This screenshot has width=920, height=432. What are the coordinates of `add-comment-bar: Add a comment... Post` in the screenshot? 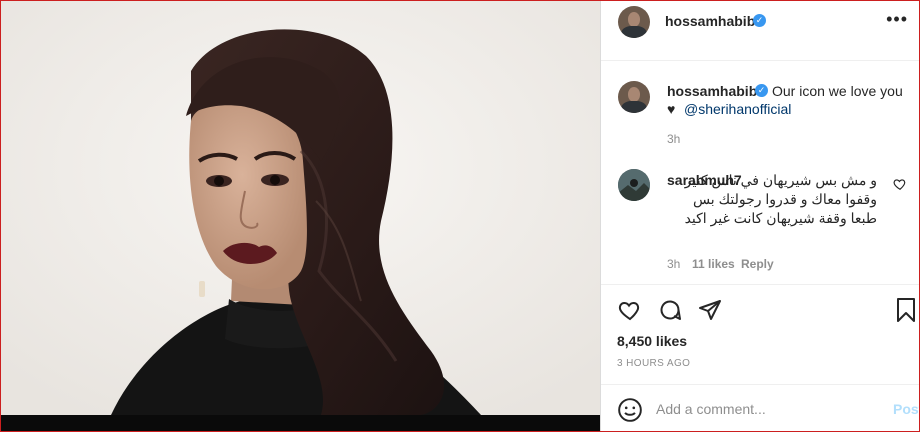 It's located at (760, 407).